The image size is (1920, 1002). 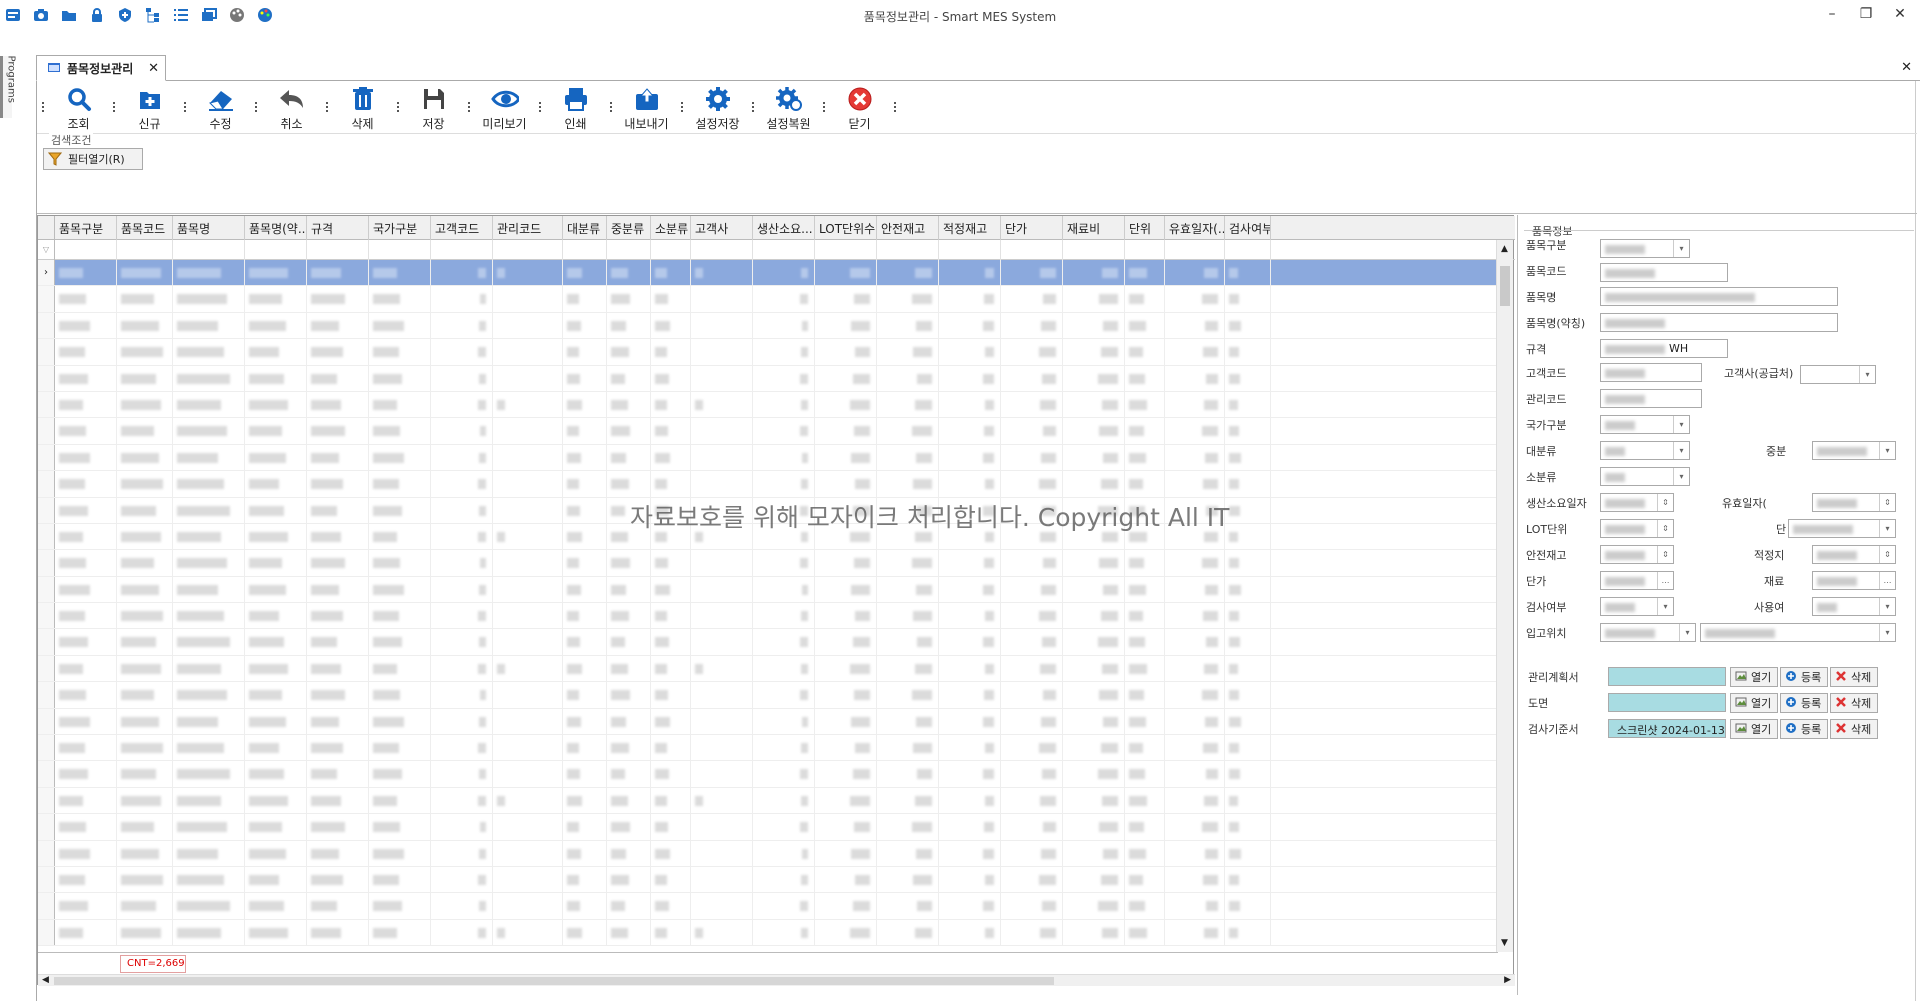 I want to click on column-header: 품목명, so click(x=209, y=228).